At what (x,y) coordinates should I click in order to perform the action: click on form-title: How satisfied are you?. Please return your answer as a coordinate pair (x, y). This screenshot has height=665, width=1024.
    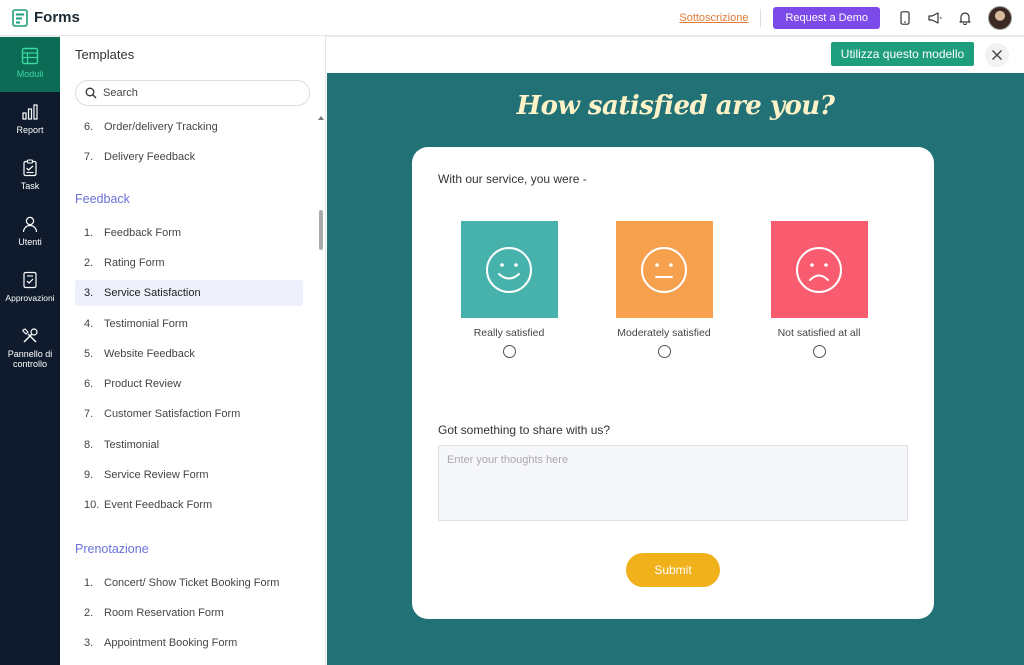
    Looking at the image, I should click on (675, 106).